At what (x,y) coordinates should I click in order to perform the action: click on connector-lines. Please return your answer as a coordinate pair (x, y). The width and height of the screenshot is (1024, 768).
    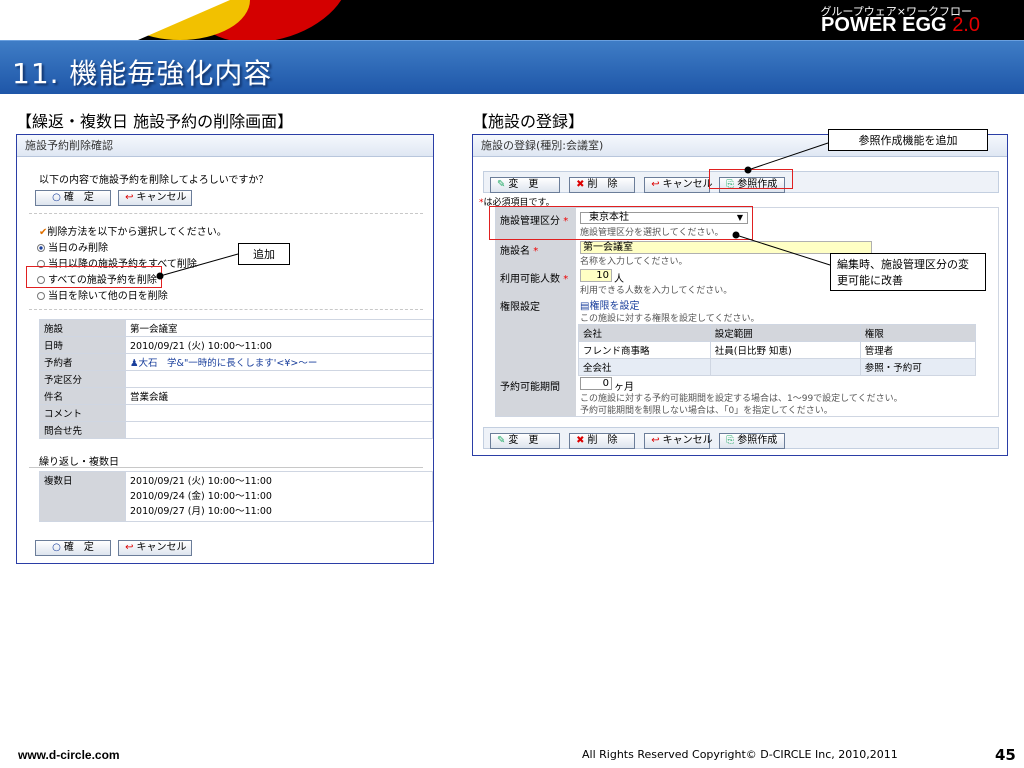
    Looking at the image, I should click on (493, 211).